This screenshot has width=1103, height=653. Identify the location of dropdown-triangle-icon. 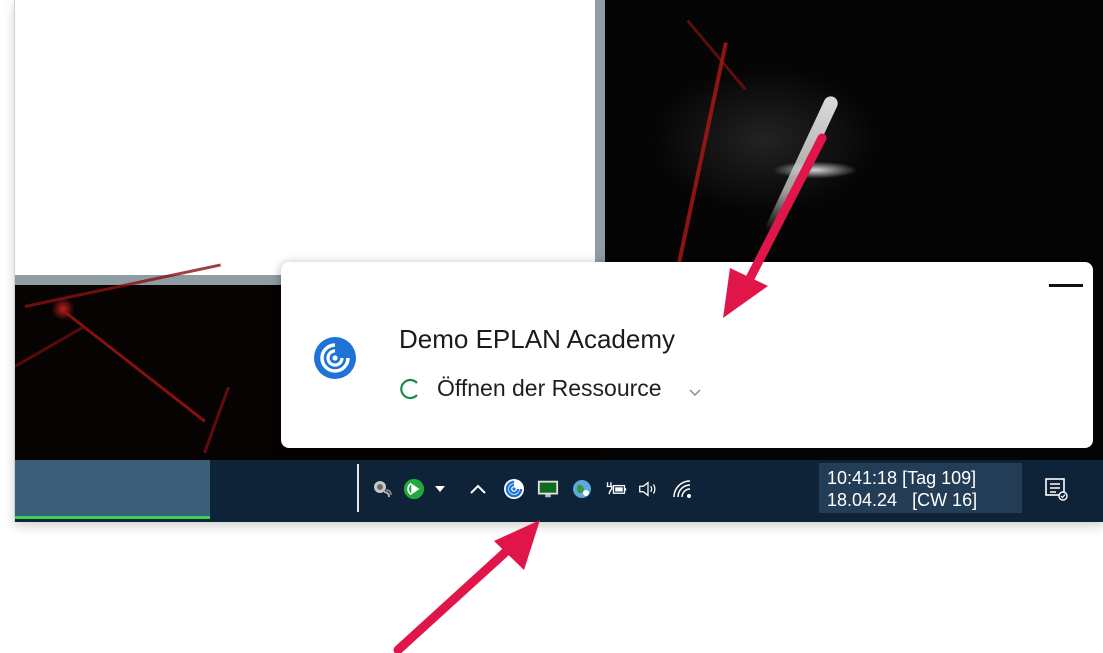
(440, 489).